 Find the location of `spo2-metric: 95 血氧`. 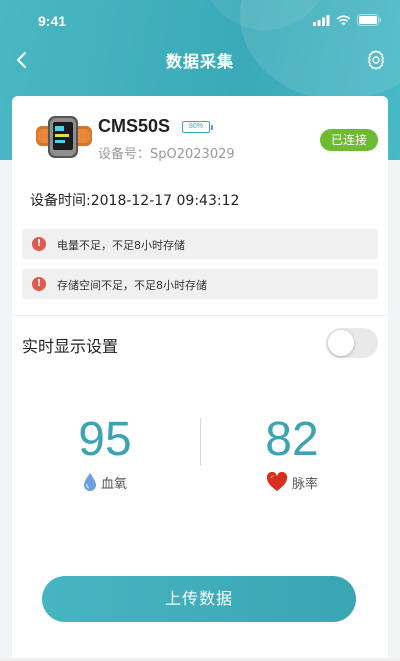

spo2-metric: 95 血氧 is located at coordinates (105, 453).